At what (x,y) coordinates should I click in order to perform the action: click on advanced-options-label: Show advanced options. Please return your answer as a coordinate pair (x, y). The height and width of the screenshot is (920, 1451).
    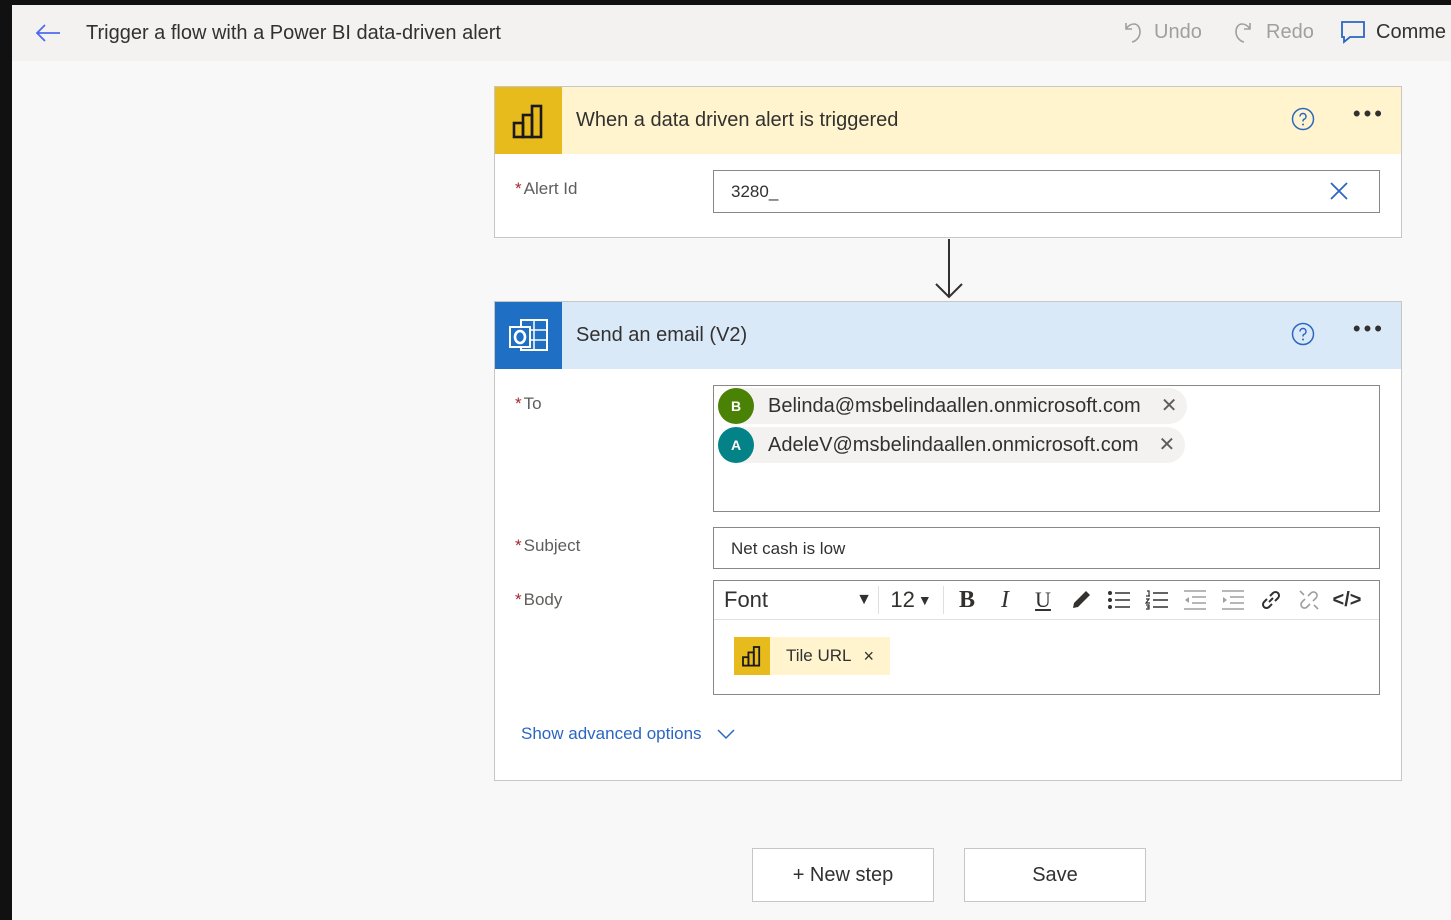
    Looking at the image, I should click on (611, 733).